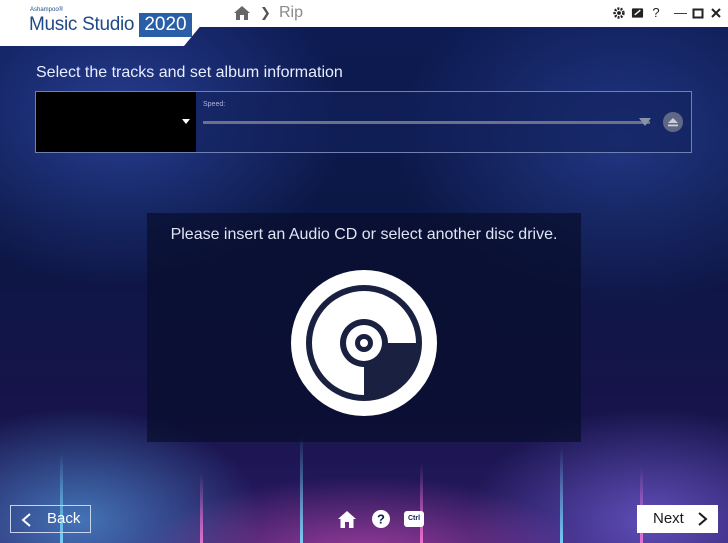  I want to click on close-icon, so click(716, 13).